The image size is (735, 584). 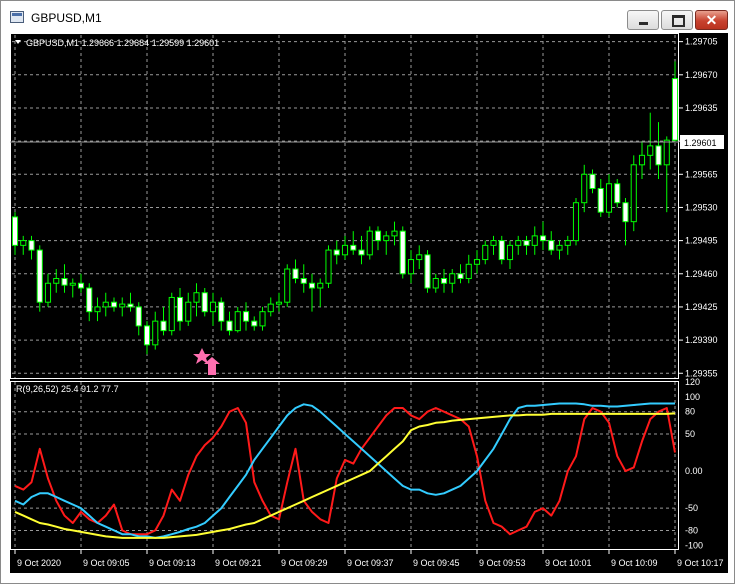 I want to click on close-icon: ✕, so click(x=711, y=20).